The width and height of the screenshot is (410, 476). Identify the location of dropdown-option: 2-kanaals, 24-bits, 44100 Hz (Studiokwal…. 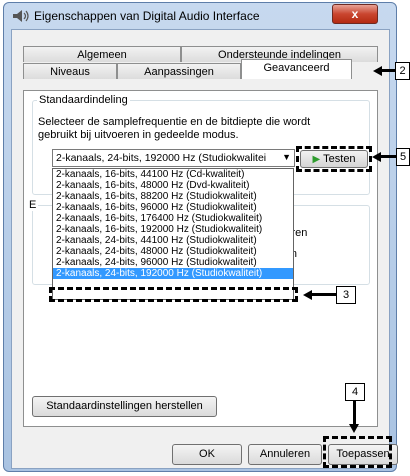
(173, 240).